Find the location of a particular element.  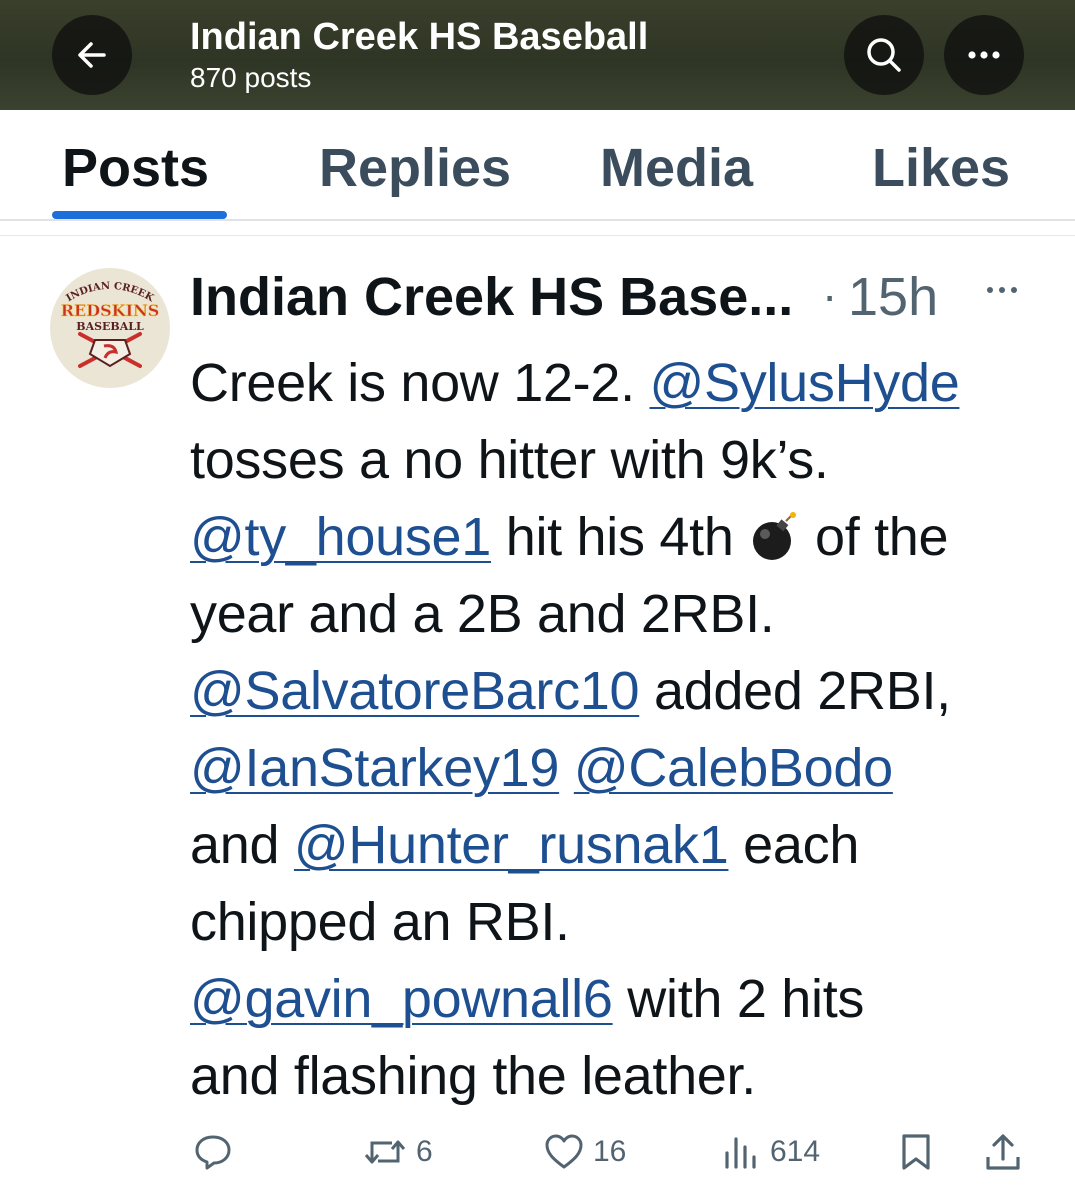

post-text: tosses a no hitter with 9k’s. is located at coordinates (509, 460).